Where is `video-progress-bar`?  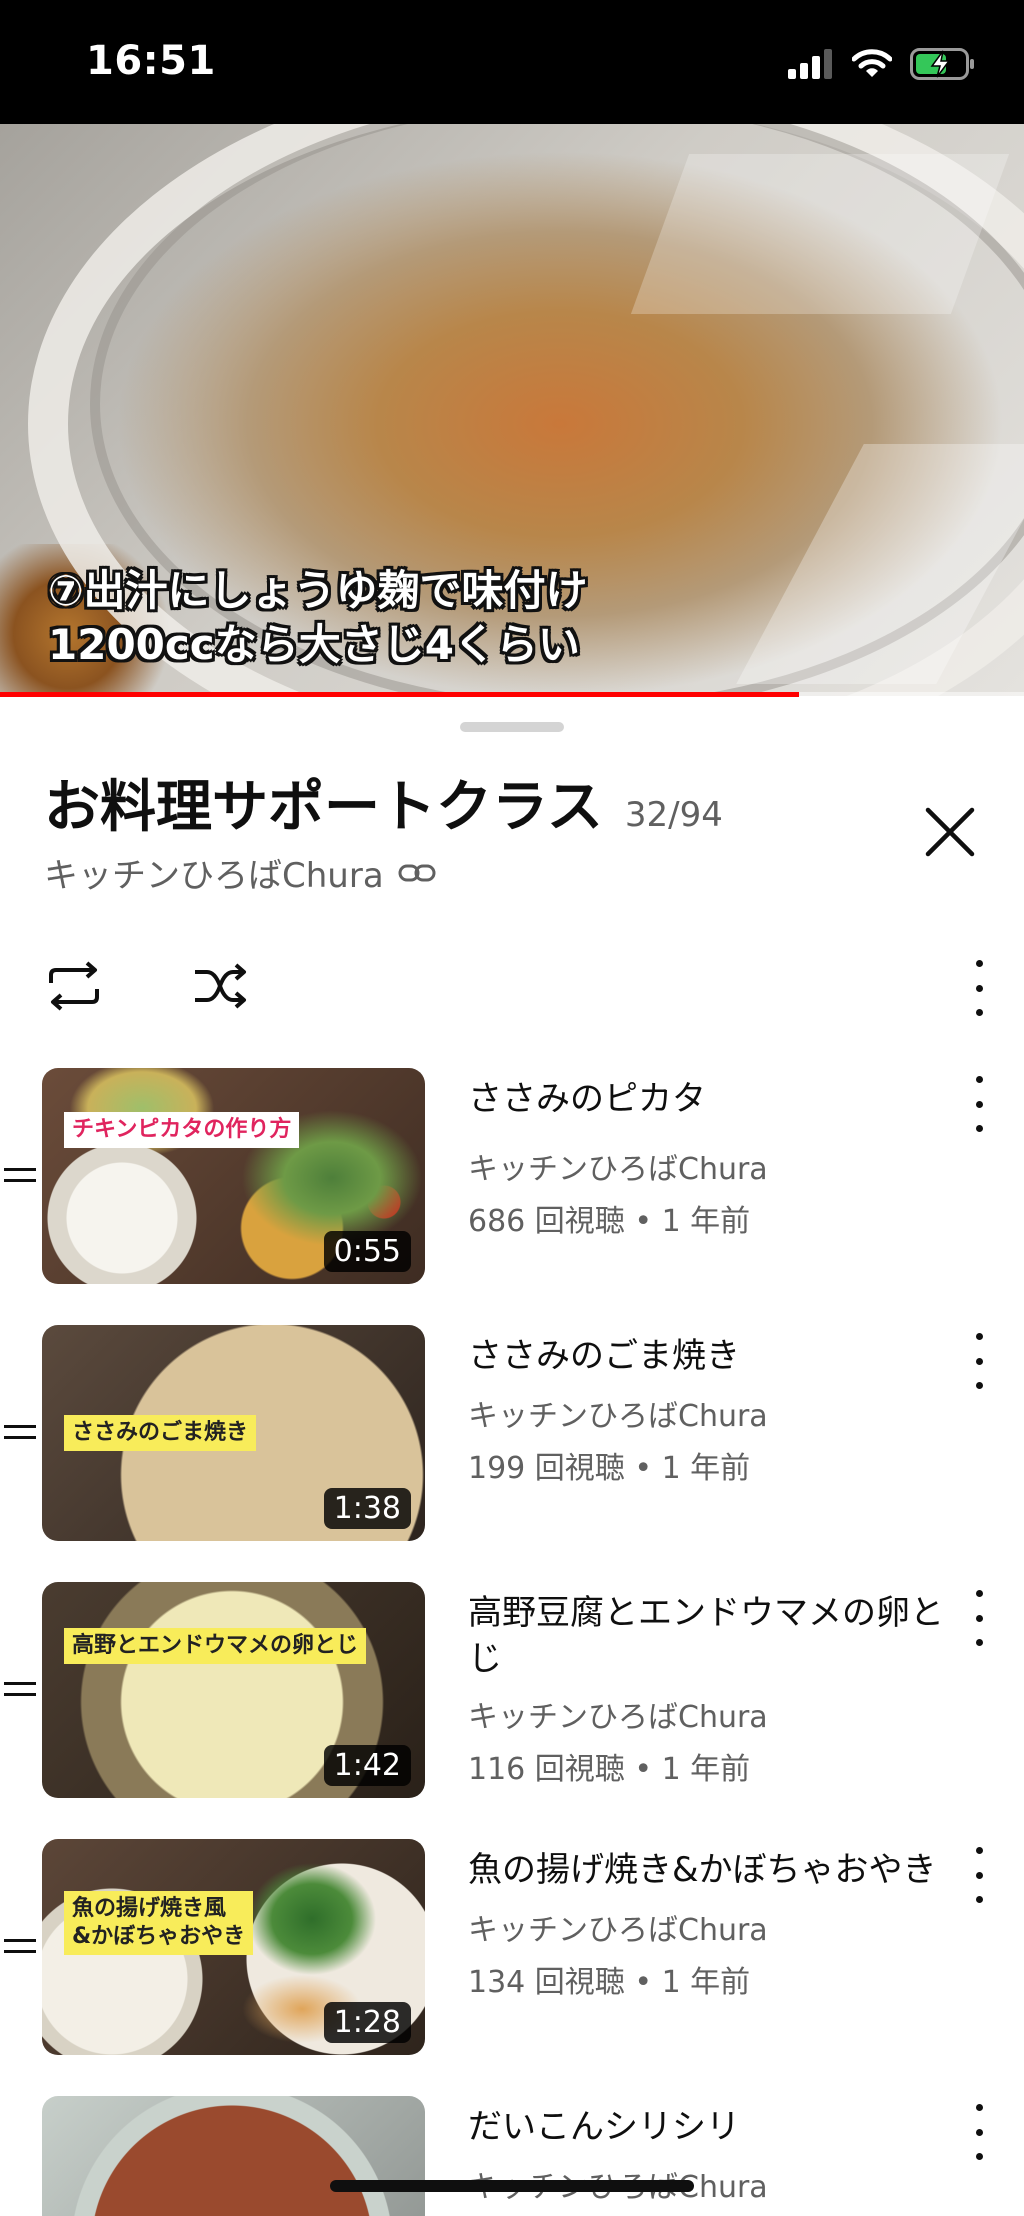 video-progress-bar is located at coordinates (512, 694).